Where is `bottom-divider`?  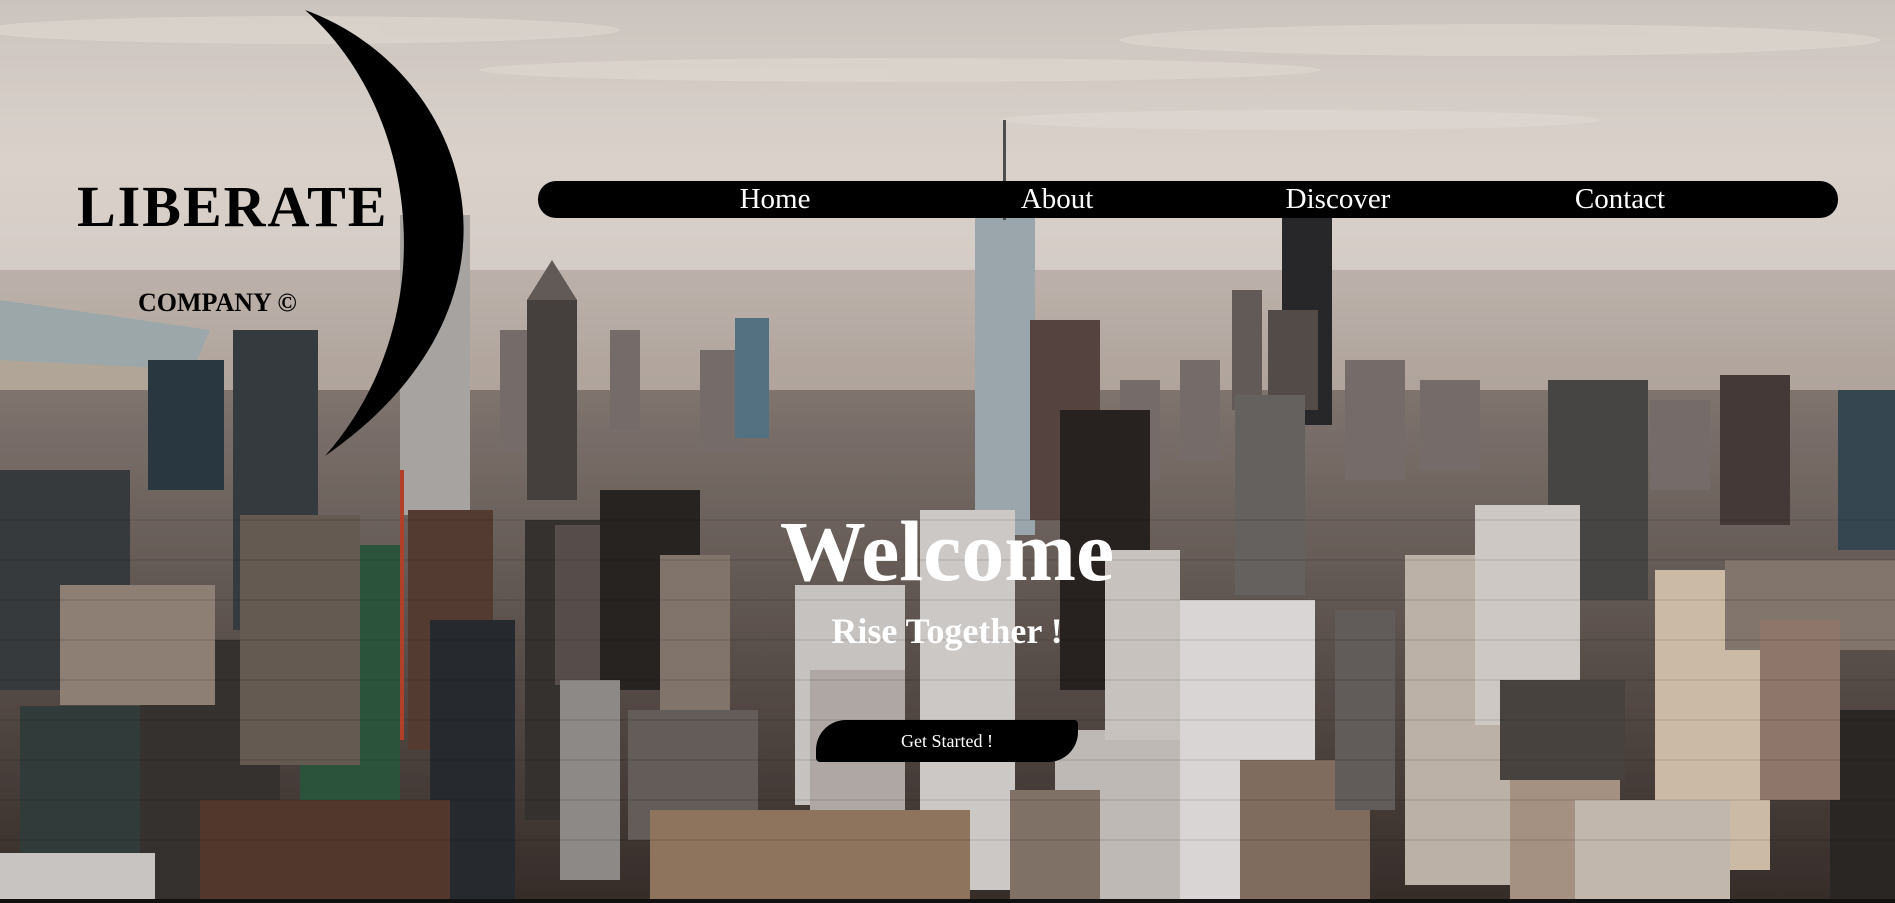 bottom-divider is located at coordinates (947, 901).